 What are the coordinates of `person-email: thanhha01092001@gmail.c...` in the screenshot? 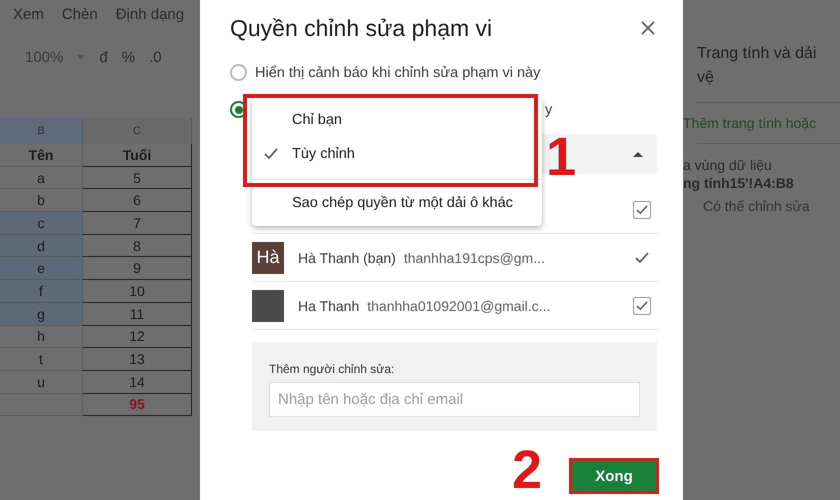 It's located at (458, 306).